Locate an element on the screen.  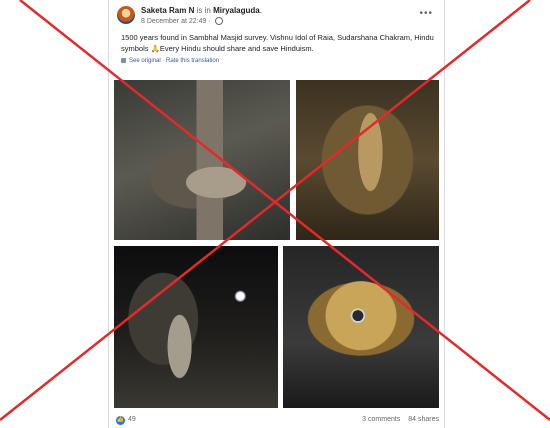
comments-count: 3 comments is located at coordinates (381, 419).